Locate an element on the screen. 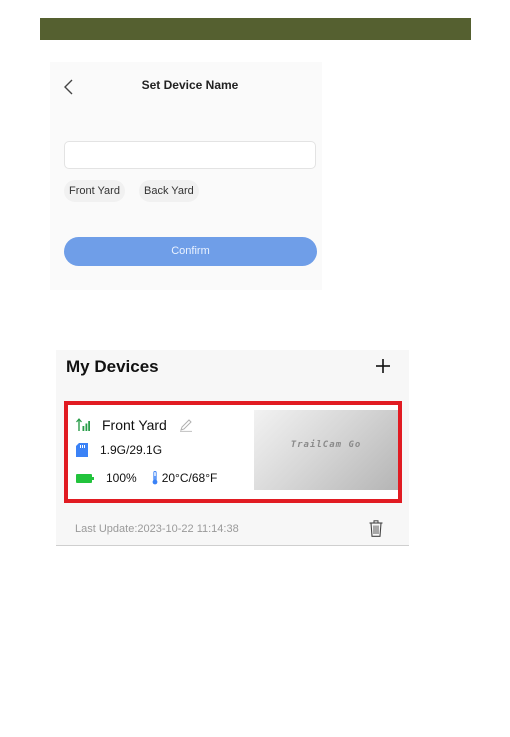 This screenshot has width=510, height=737. device-name: Front Yard is located at coordinates (134, 425).